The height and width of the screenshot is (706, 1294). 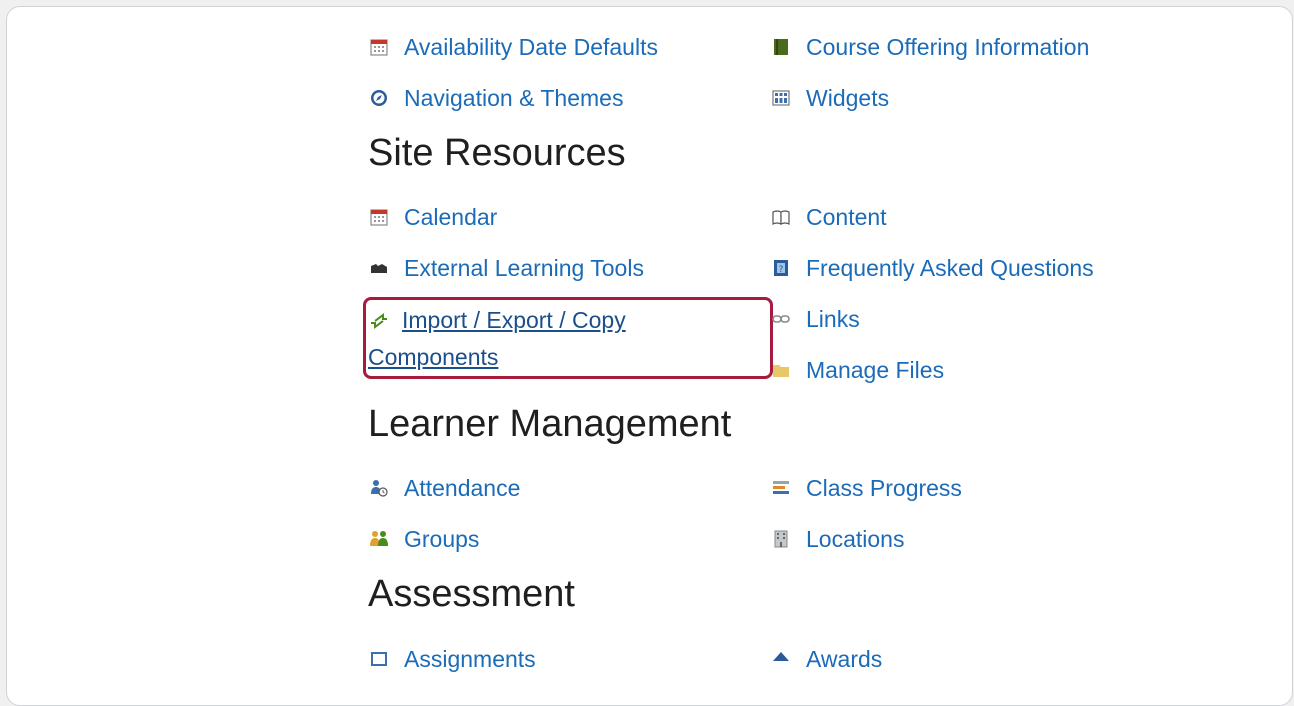 What do you see at coordinates (379, 488) in the screenshot?
I see `attendance-icon` at bounding box center [379, 488].